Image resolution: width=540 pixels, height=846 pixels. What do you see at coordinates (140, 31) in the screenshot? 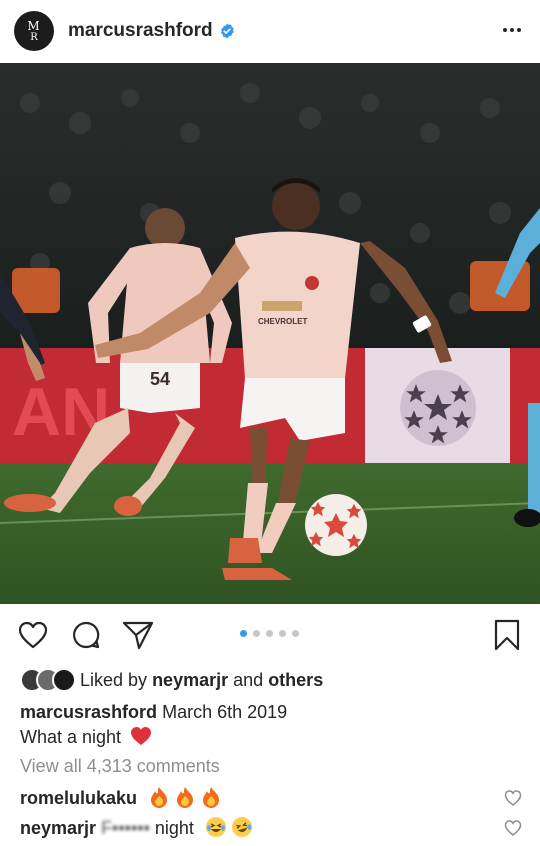
I see `username-link: marcusrashford` at bounding box center [140, 31].